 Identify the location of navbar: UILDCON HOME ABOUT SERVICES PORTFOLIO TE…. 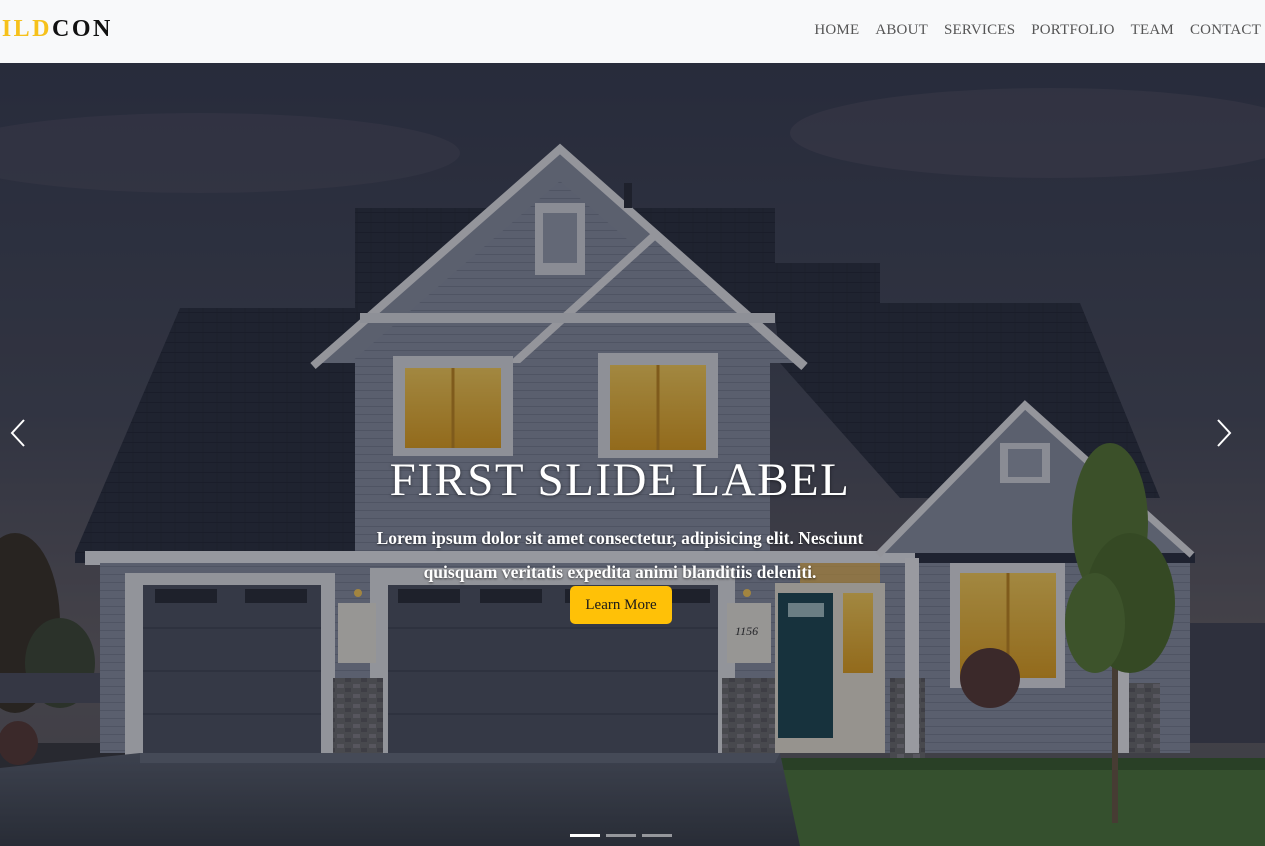
(632, 31).